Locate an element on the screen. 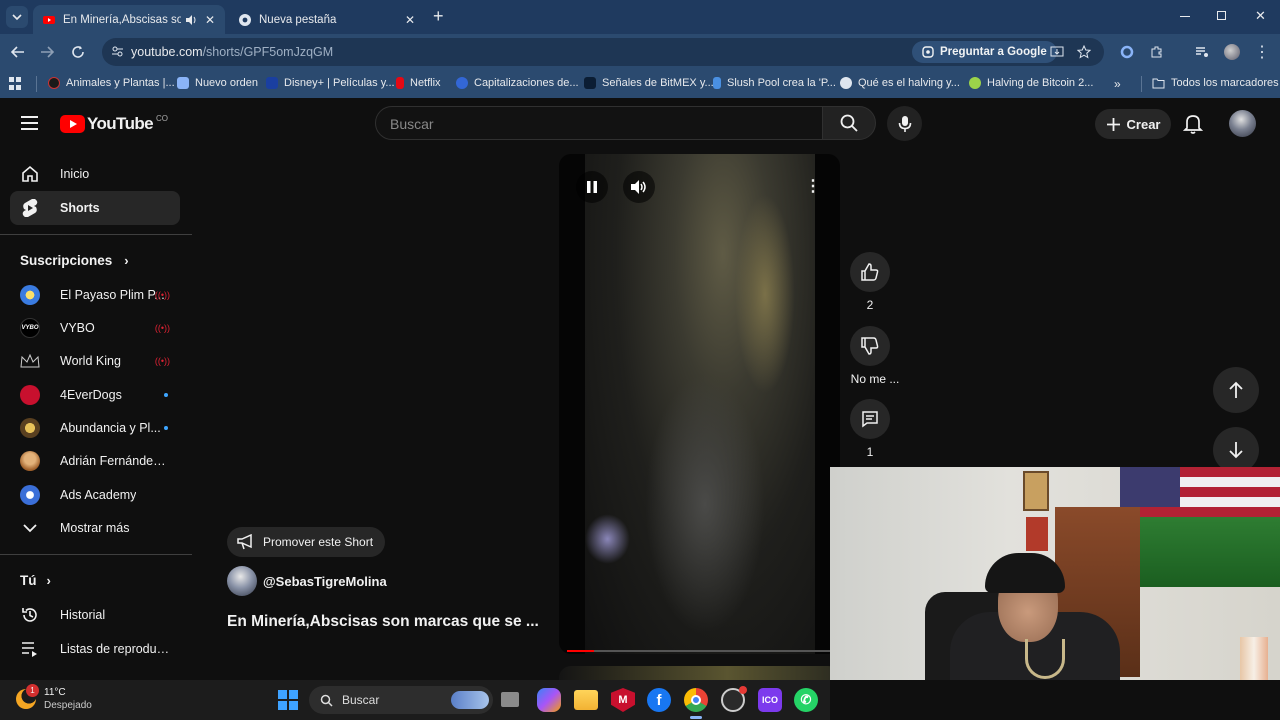  more-options-icon: ⋮ is located at coordinates (813, 186).